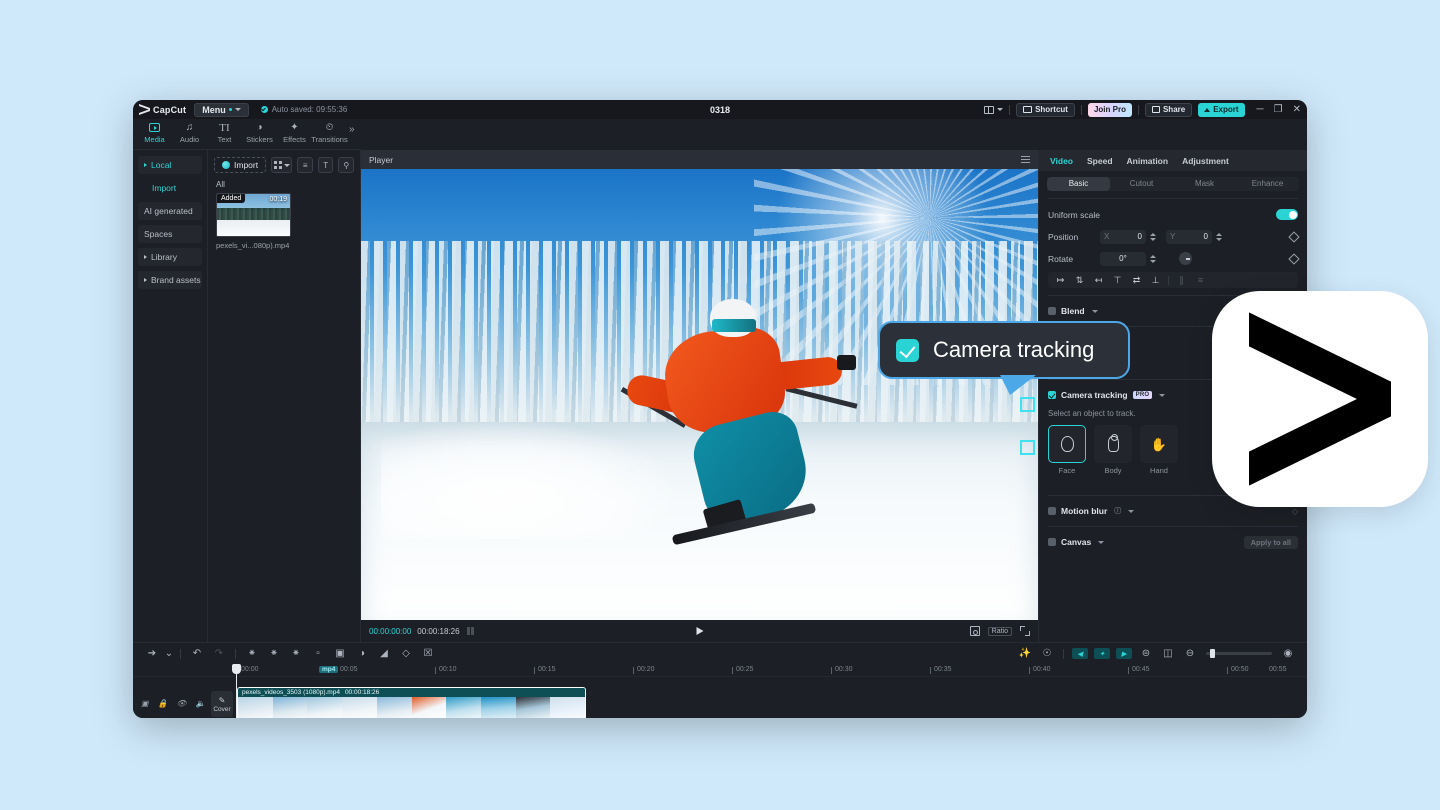 Image resolution: width=1440 pixels, height=810 pixels. I want to click on timecode-scrub-icon, so click(470, 631).